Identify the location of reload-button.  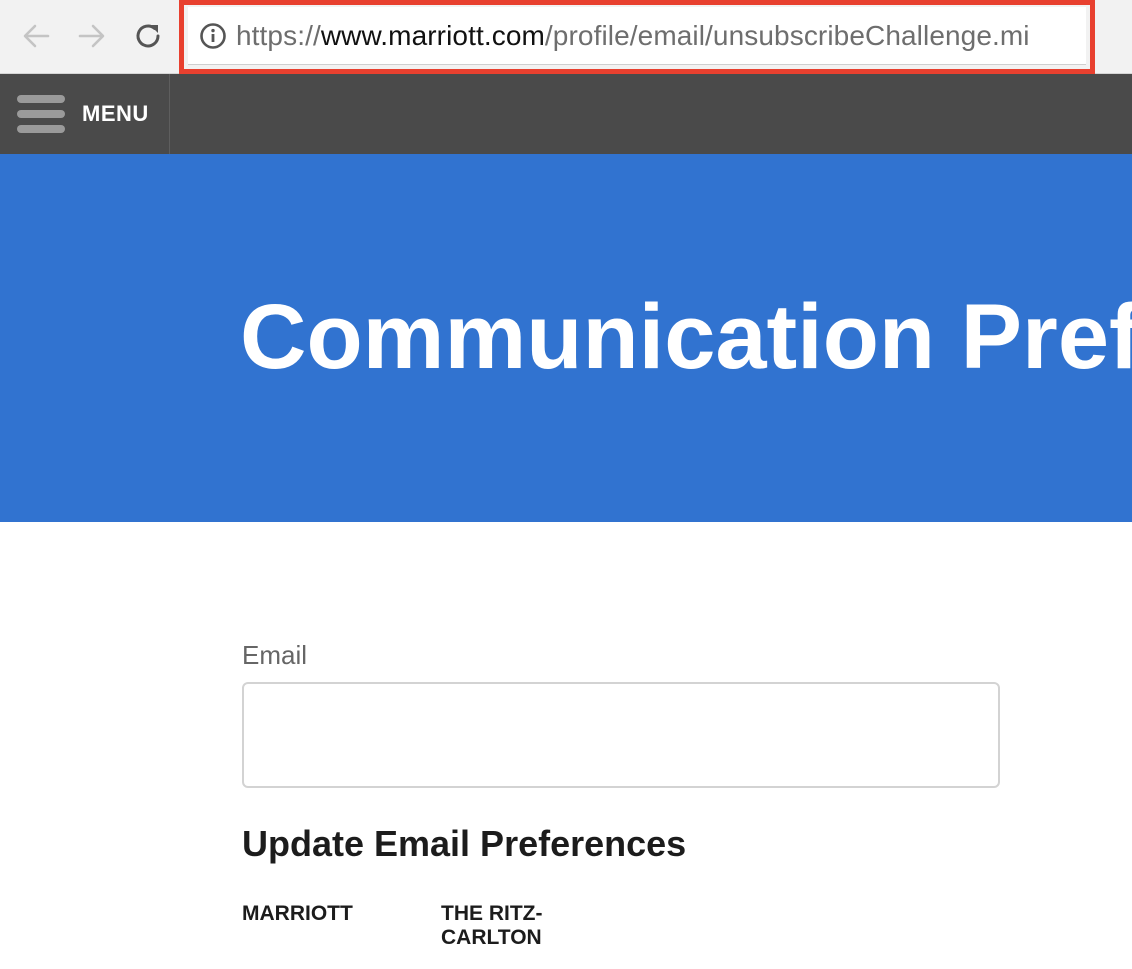
(148, 36).